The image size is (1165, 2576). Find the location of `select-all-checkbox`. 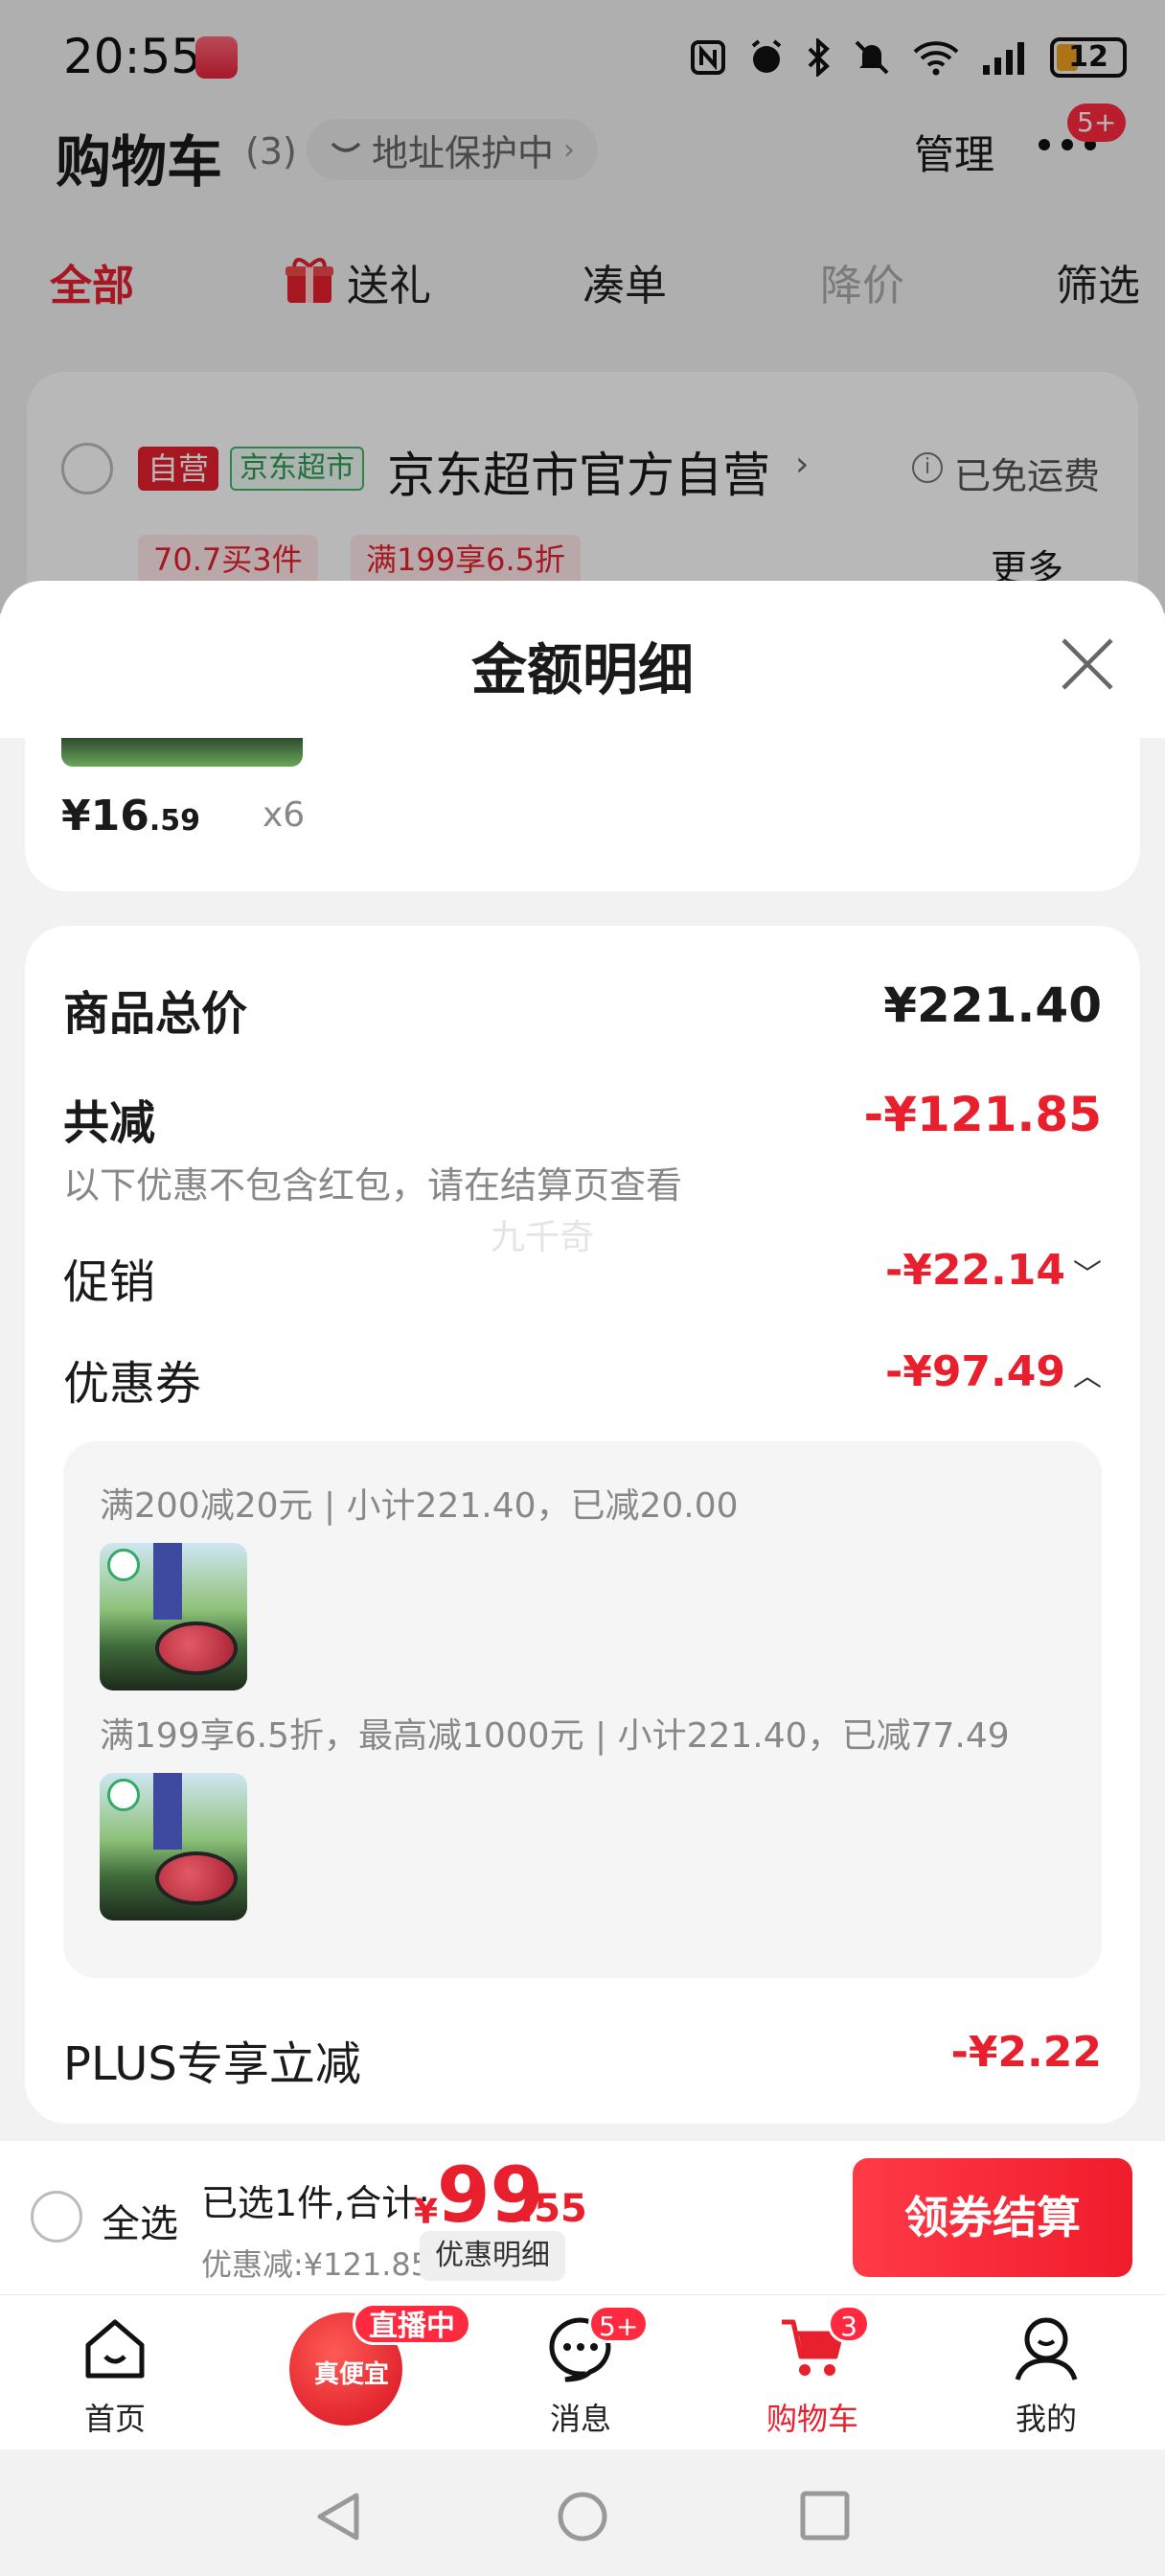

select-all-checkbox is located at coordinates (56, 2216).